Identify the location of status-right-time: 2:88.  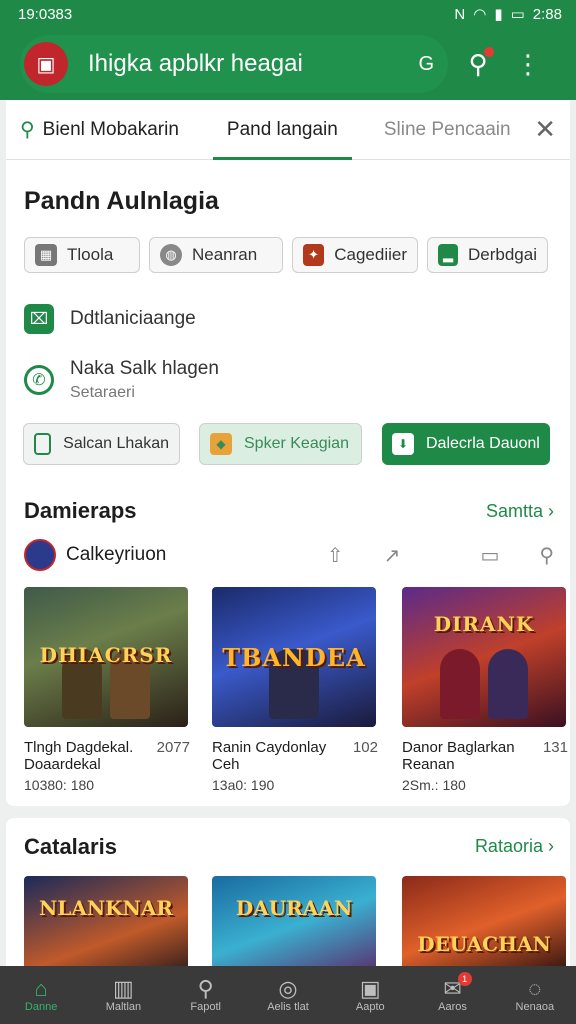
(547, 14).